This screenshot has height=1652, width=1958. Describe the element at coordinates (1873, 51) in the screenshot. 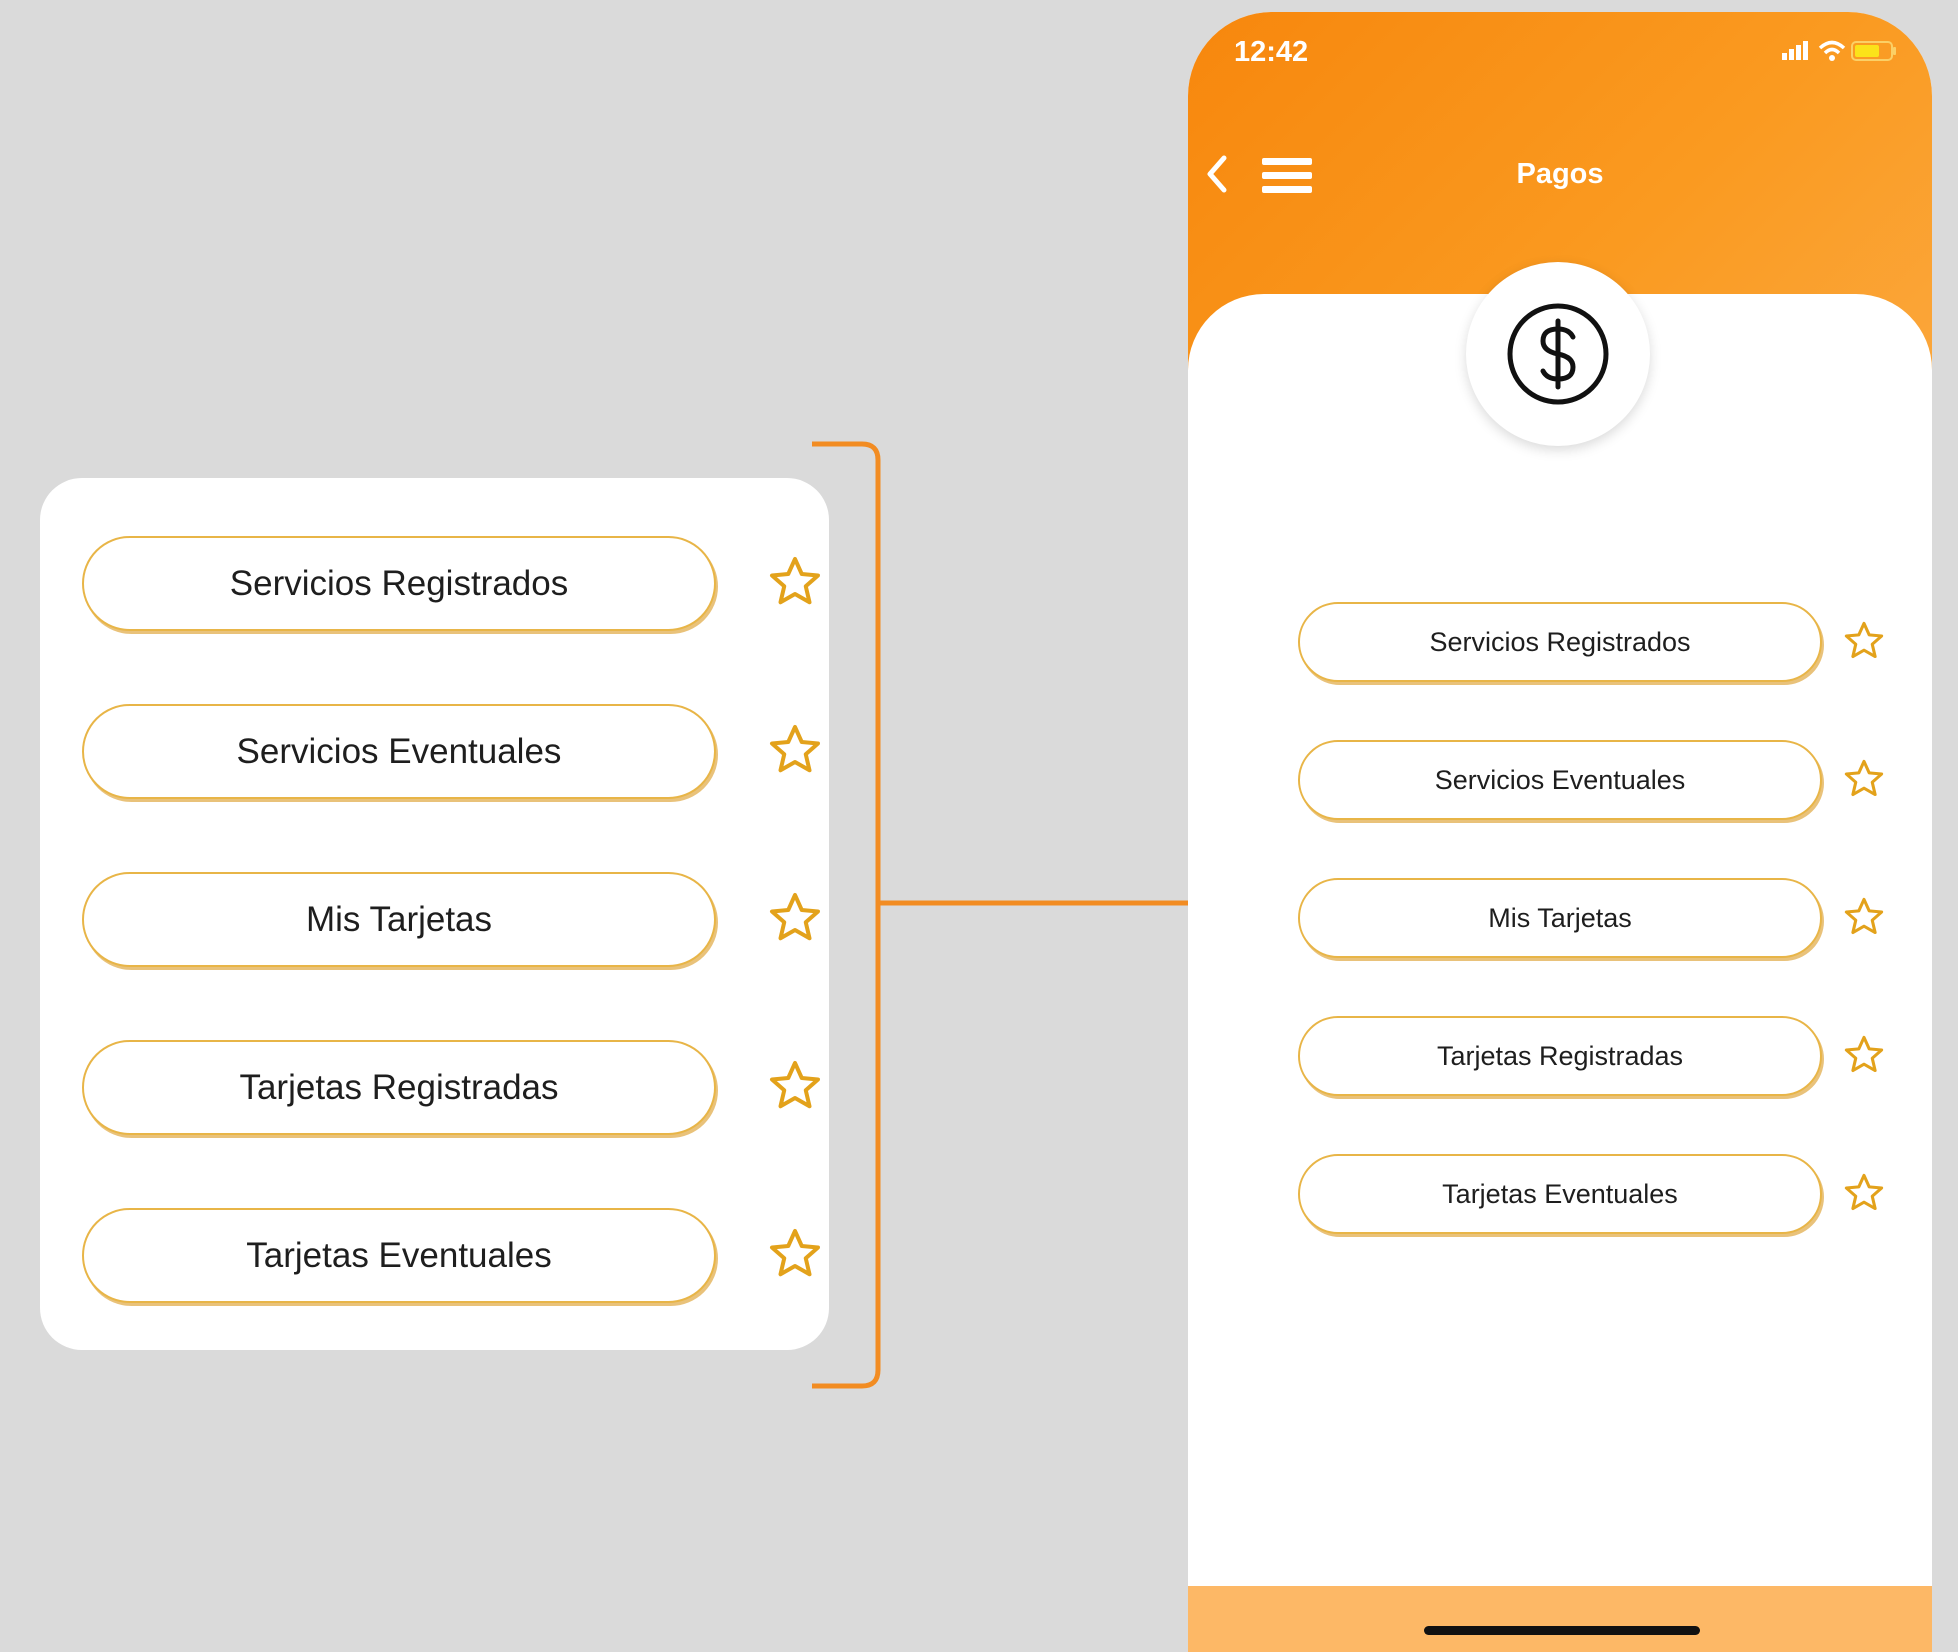

I see `battery-icon` at that location.